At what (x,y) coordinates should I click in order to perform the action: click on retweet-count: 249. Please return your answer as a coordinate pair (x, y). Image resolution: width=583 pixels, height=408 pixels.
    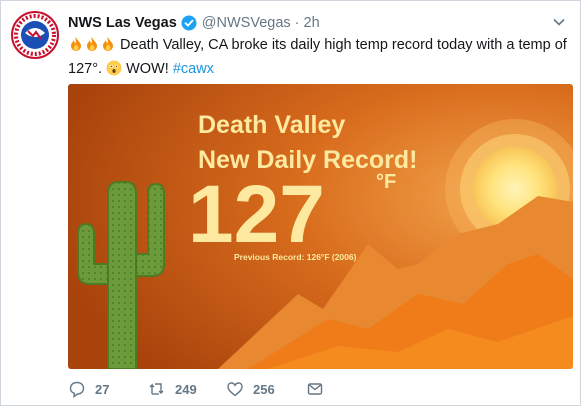
    Looking at the image, I should click on (186, 389).